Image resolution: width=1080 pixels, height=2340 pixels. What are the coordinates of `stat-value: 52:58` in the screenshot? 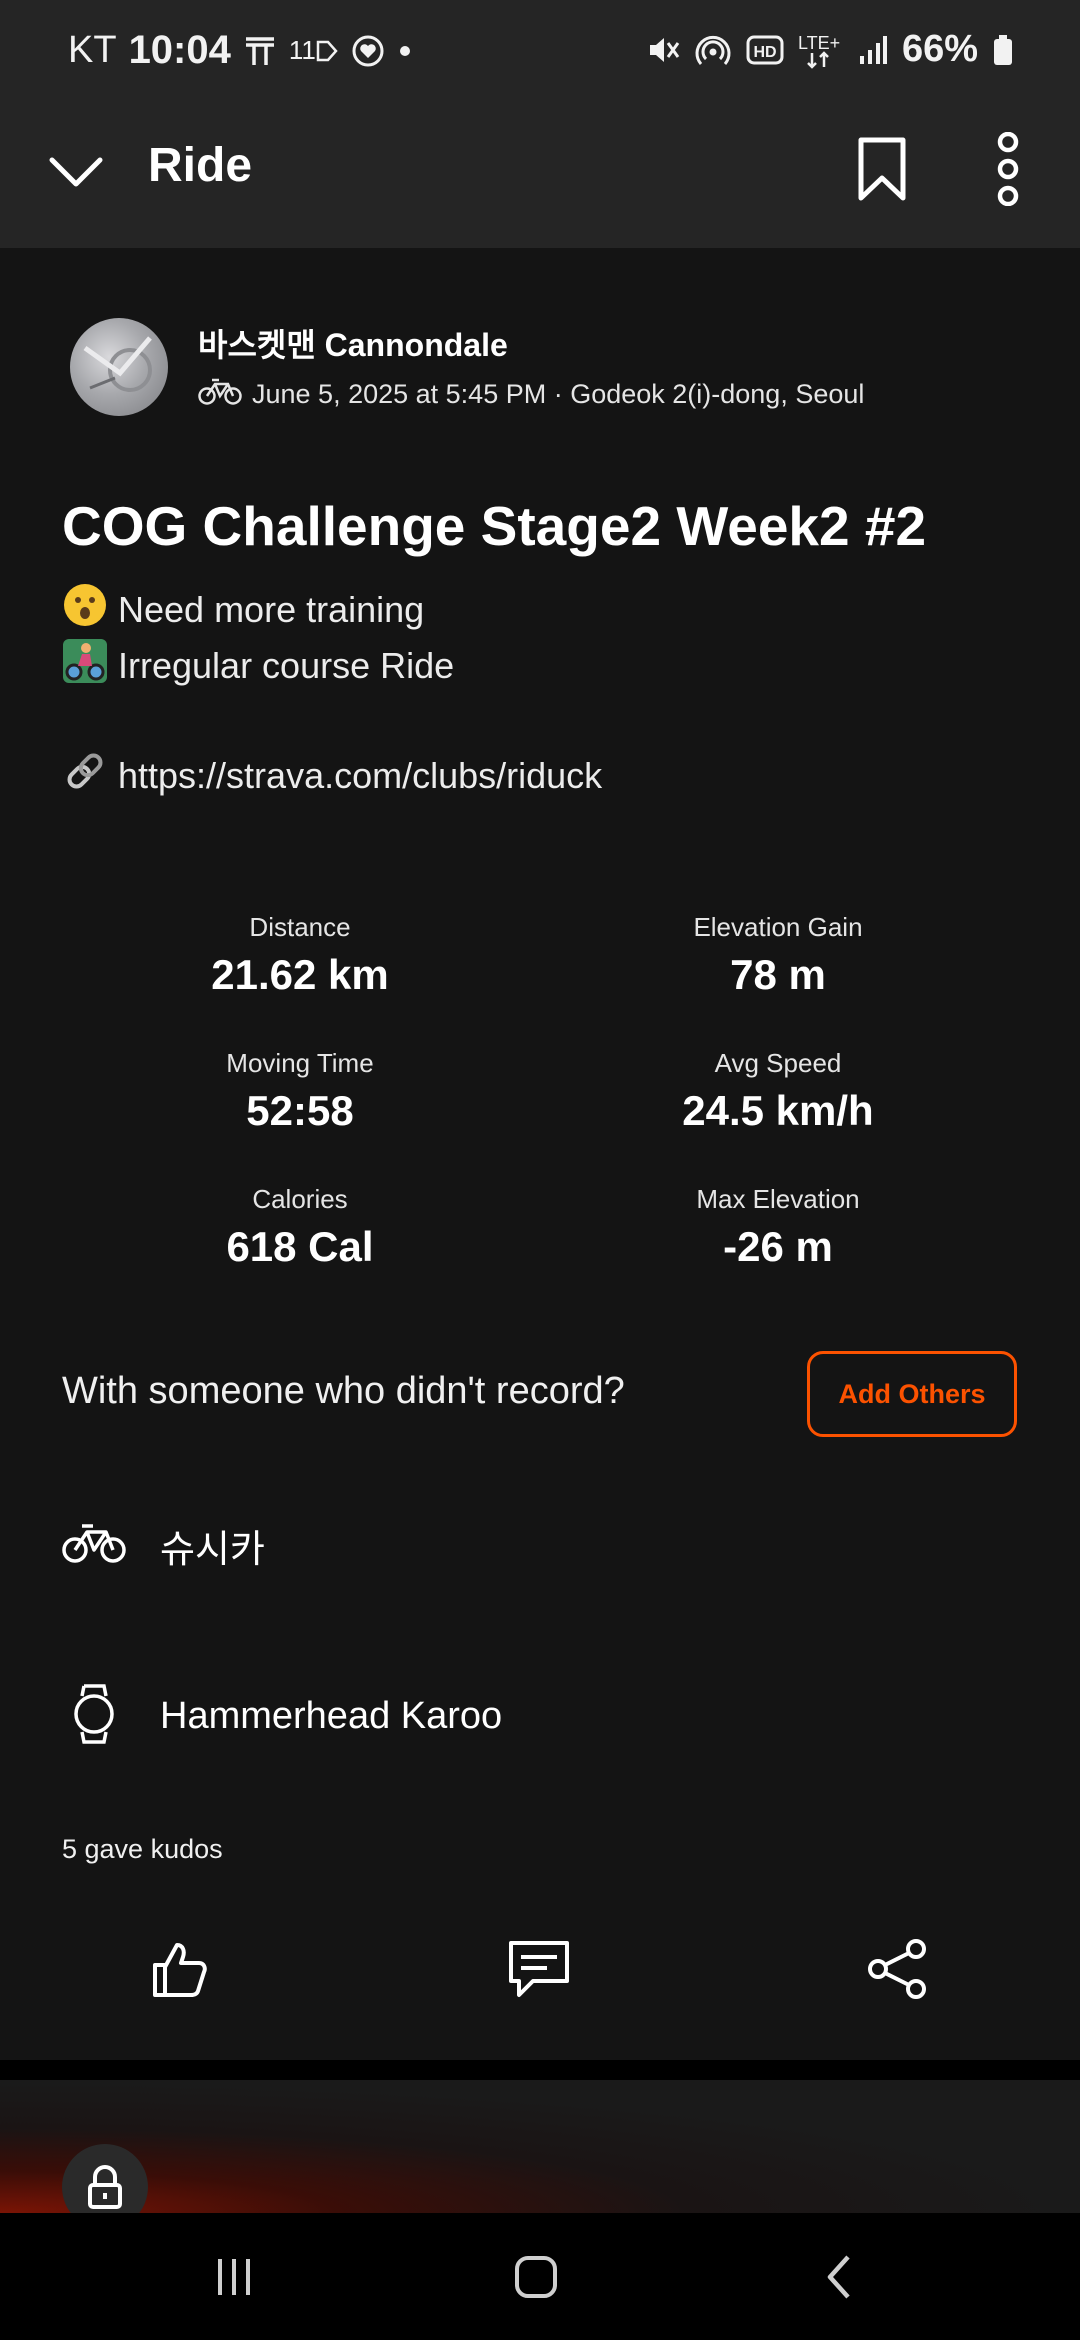 It's located at (300, 1110).